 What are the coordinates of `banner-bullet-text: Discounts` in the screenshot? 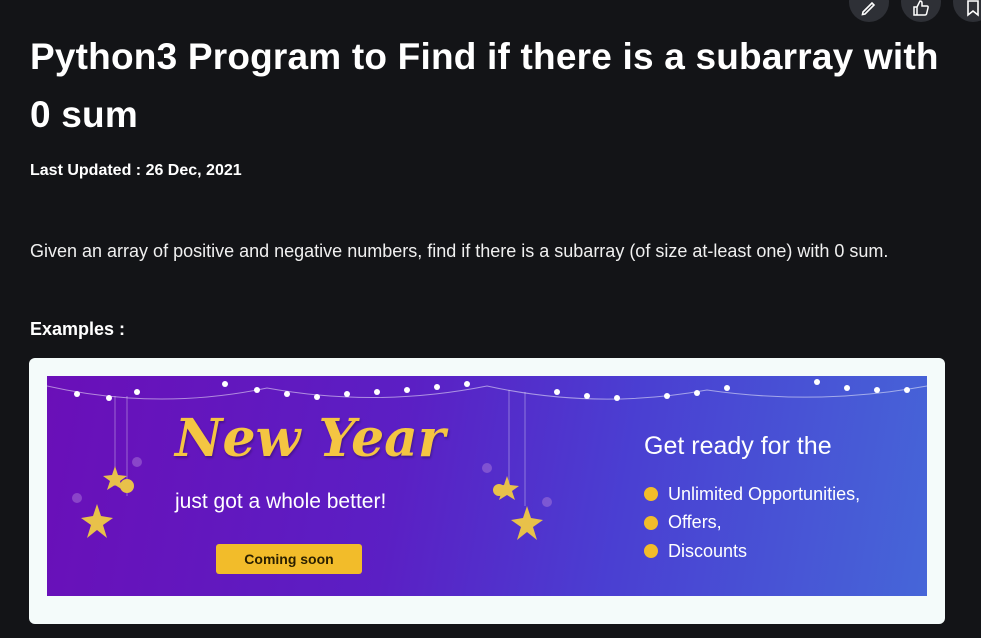 It's located at (708, 550).